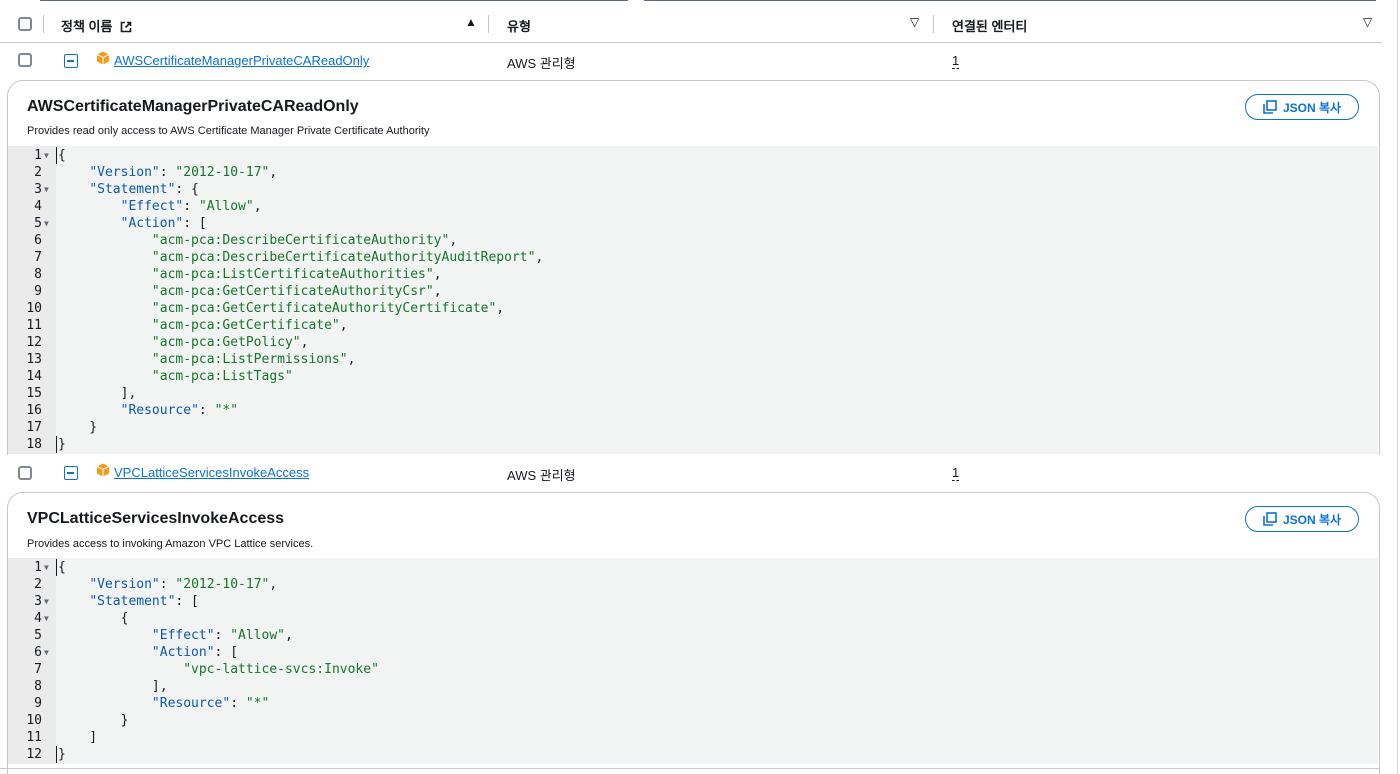  Describe the element at coordinates (78, 737) in the screenshot. I see `code-text: ]` at that location.